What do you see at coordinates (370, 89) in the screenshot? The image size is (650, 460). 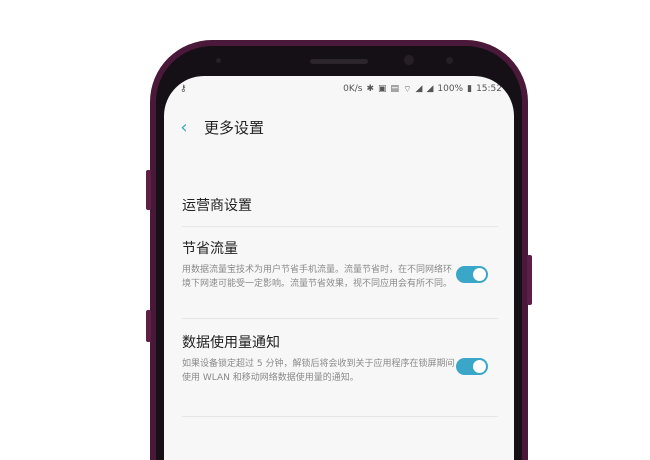 I see `bluetooth-icon: ✱` at bounding box center [370, 89].